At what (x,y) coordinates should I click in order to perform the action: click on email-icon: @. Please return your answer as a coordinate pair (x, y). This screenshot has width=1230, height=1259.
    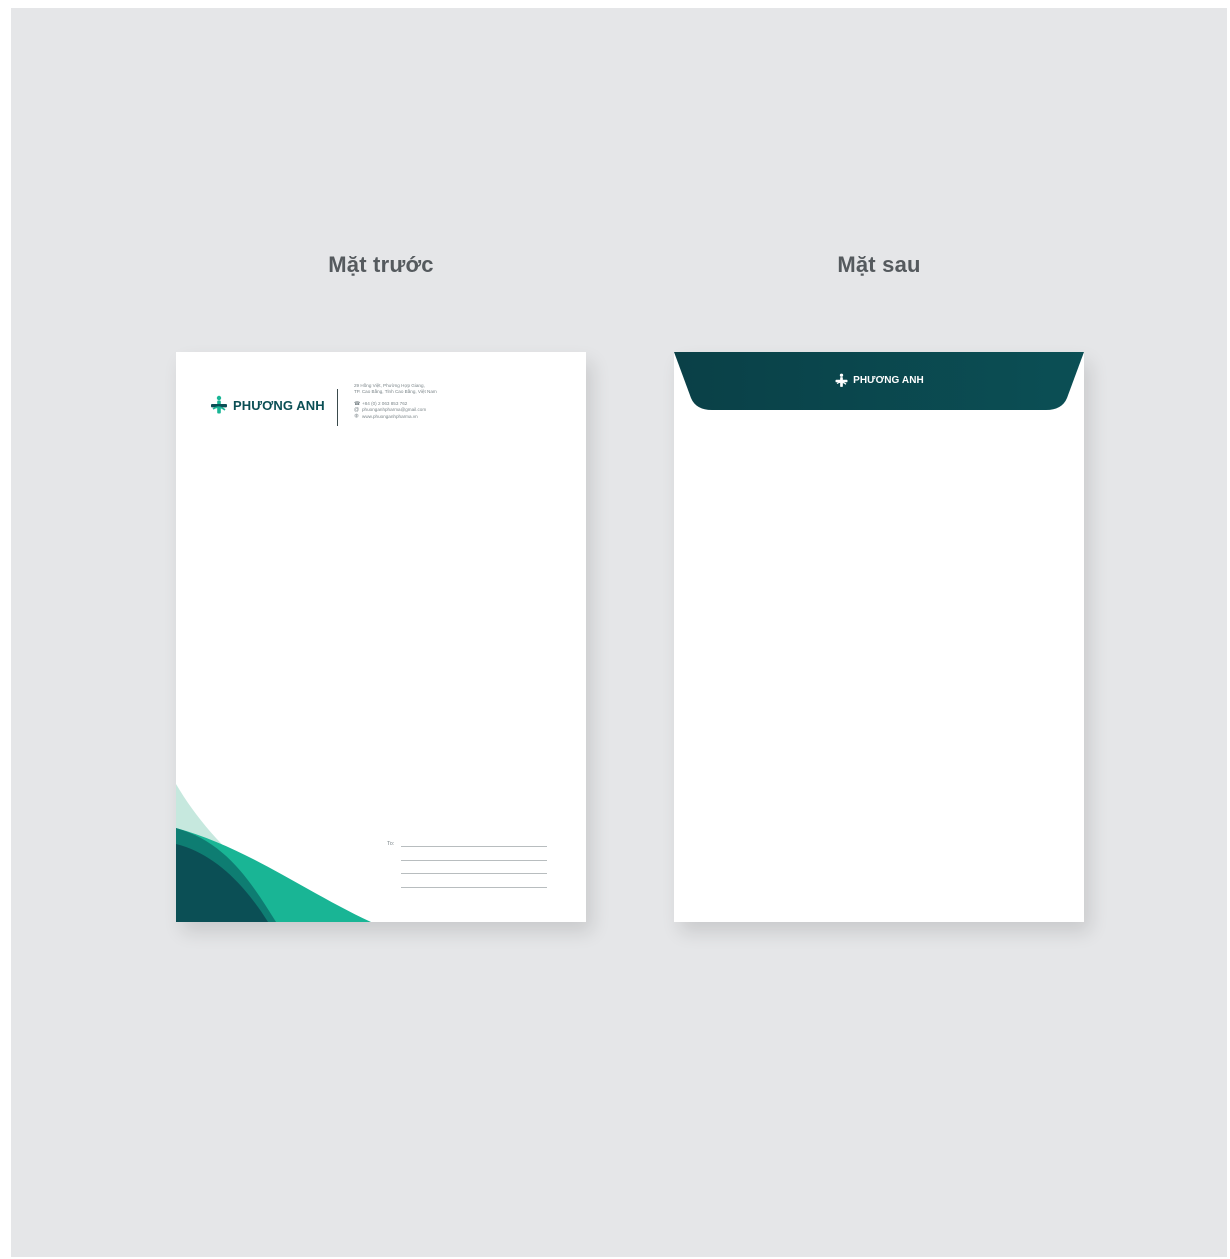
    Looking at the image, I should click on (357, 409).